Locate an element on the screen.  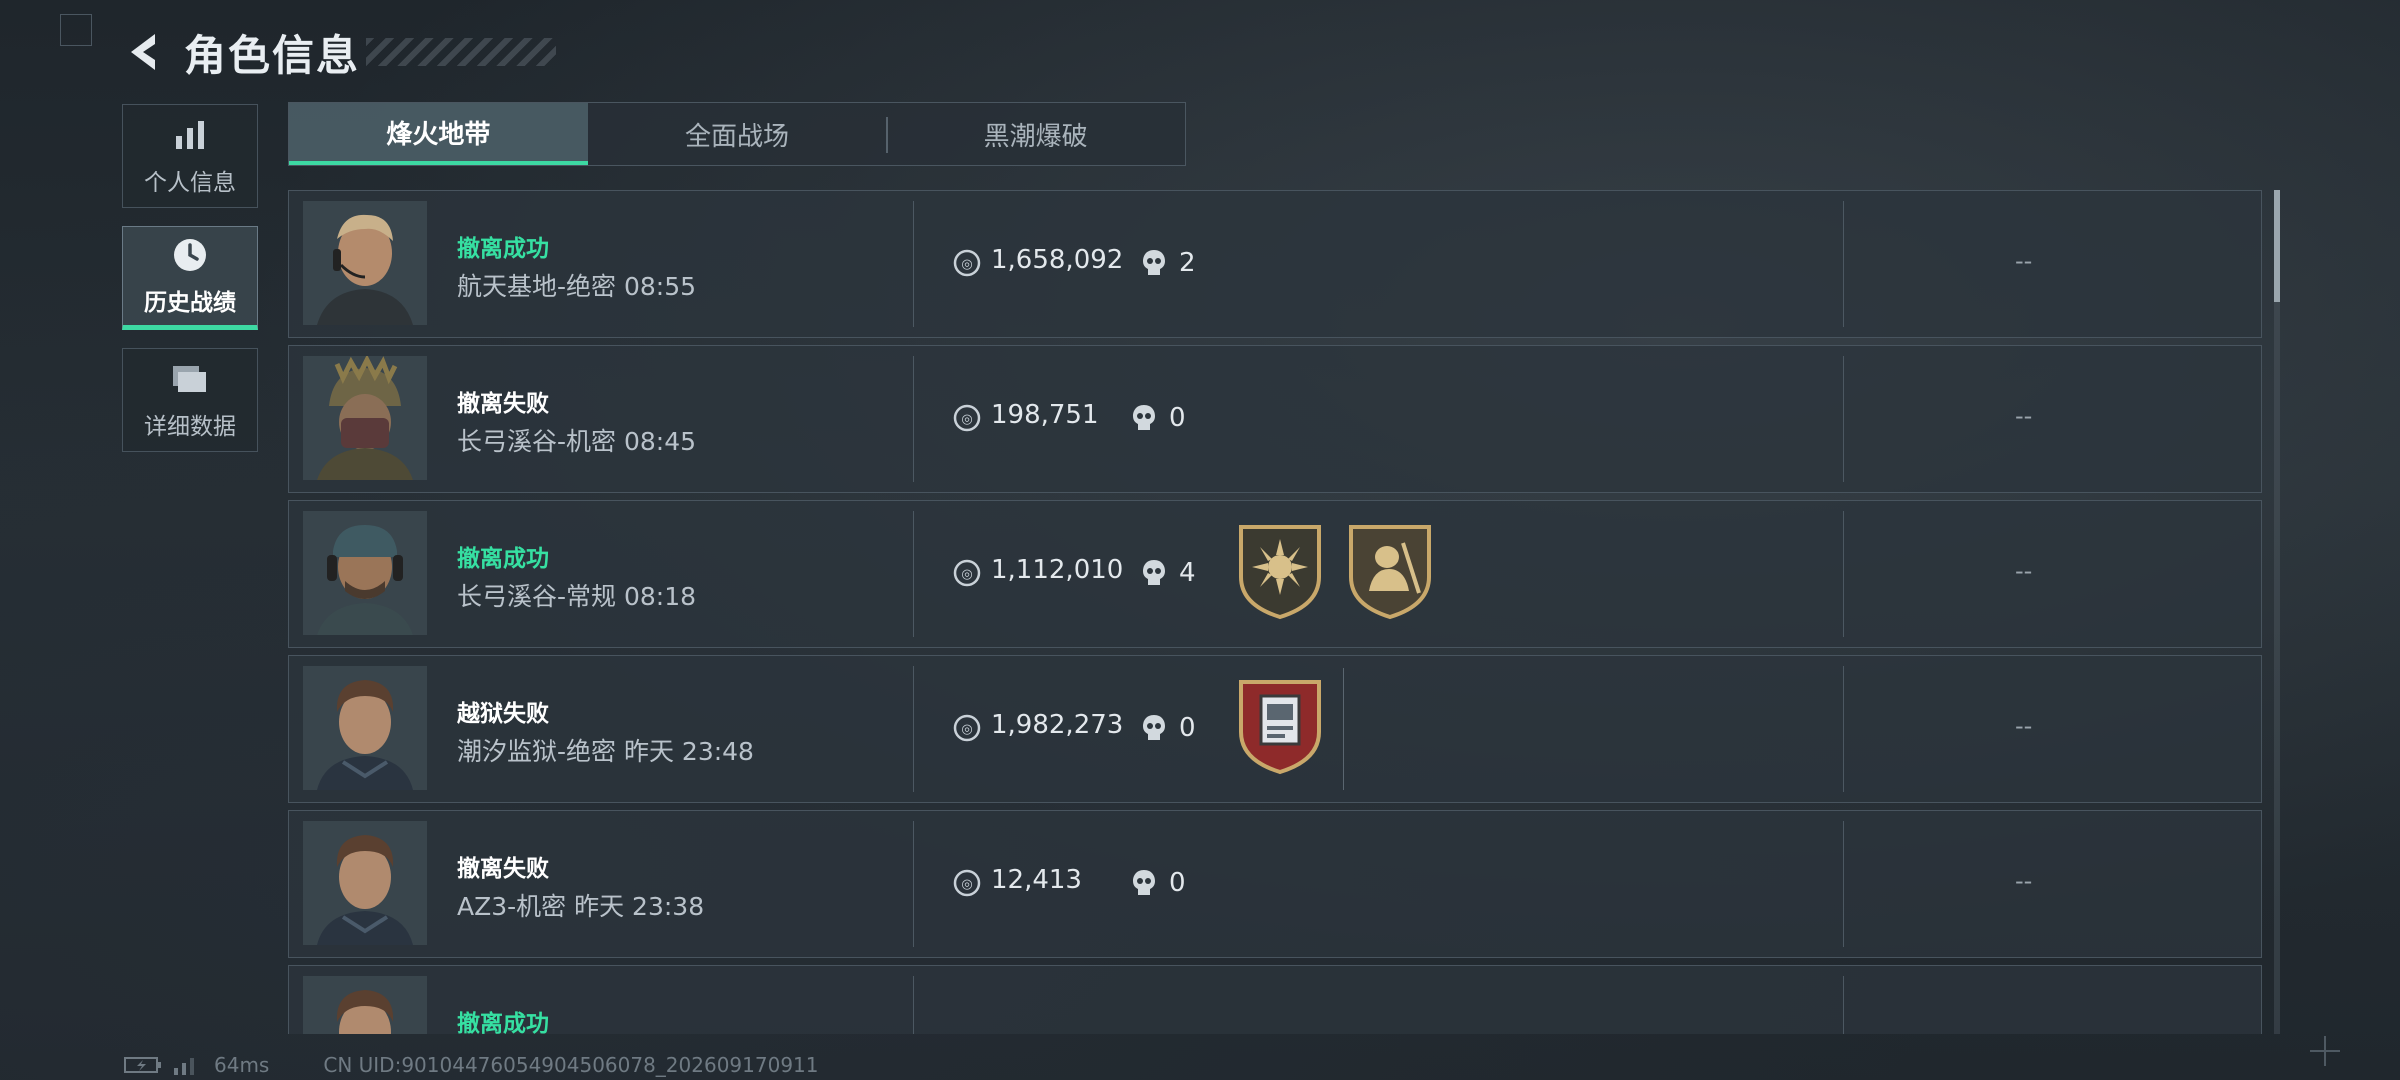
page-header: 角色信息 is located at coordinates (338, 52).